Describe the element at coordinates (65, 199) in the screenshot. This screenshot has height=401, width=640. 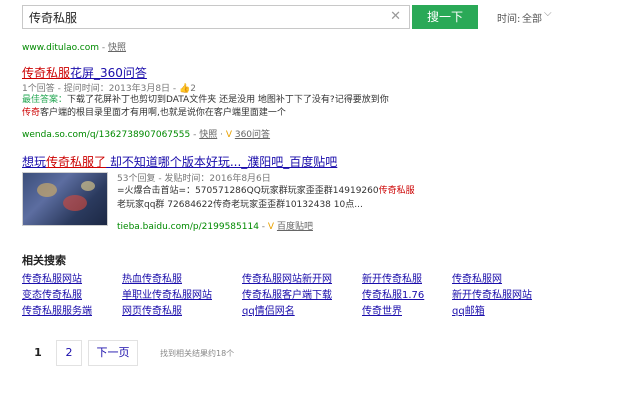
I see `result-thumbnail` at that location.